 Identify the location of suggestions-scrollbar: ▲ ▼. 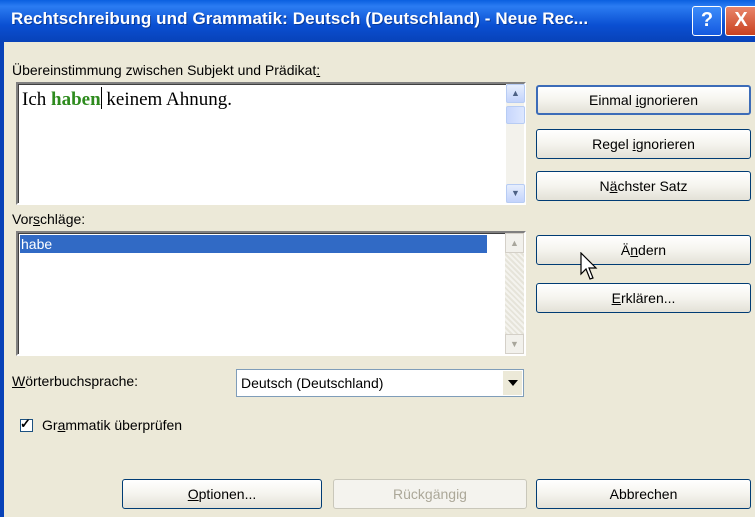
(514, 293).